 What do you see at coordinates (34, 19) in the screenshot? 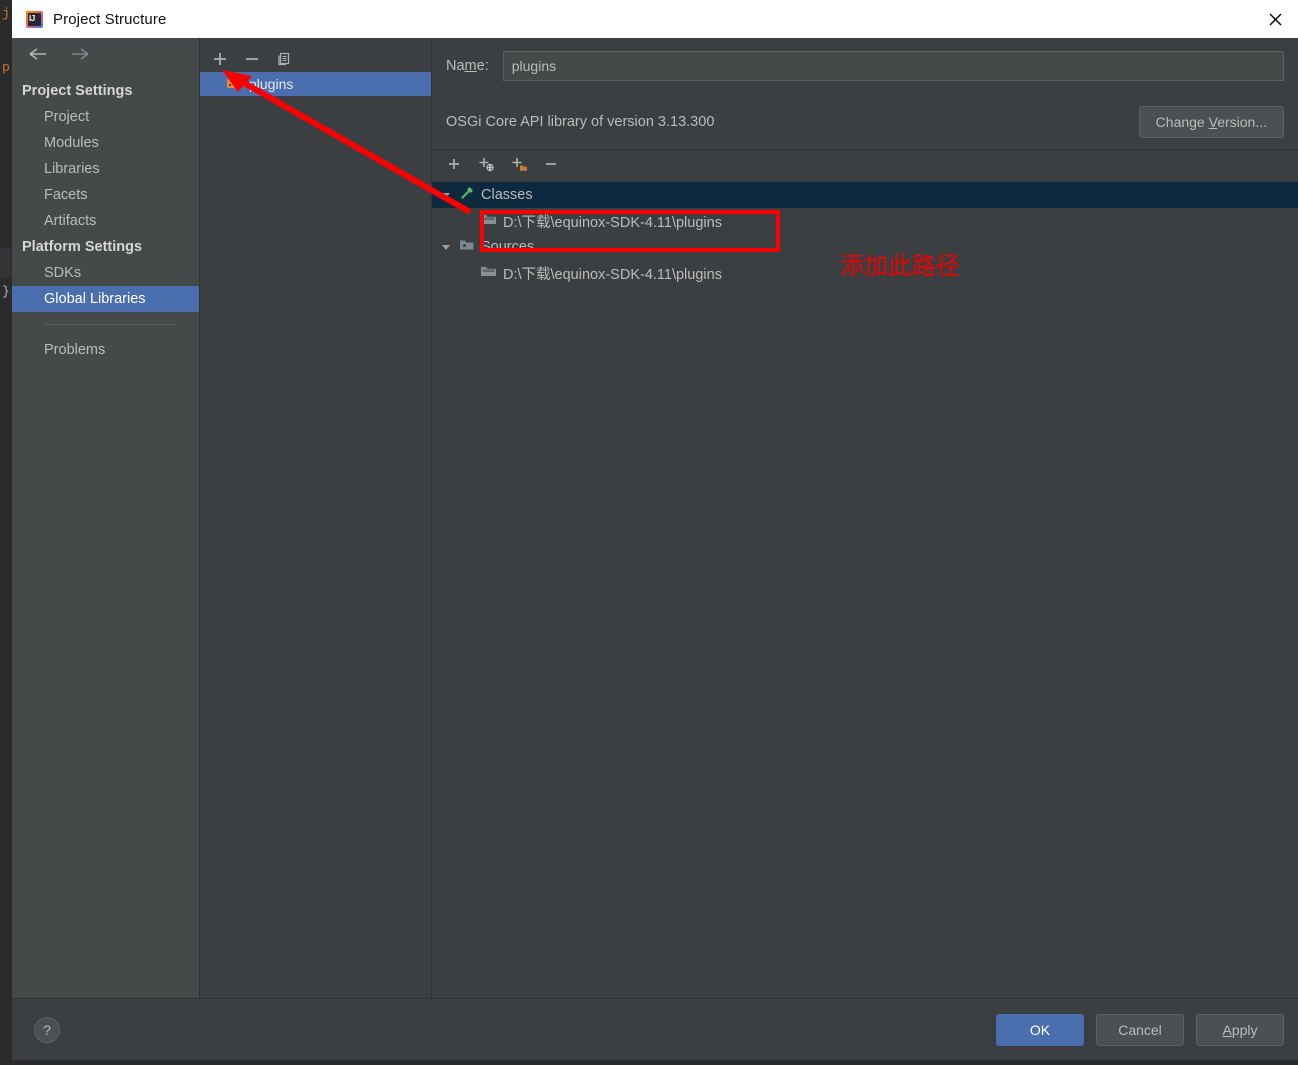
I see `intellij-idea-icon: IJ` at bounding box center [34, 19].